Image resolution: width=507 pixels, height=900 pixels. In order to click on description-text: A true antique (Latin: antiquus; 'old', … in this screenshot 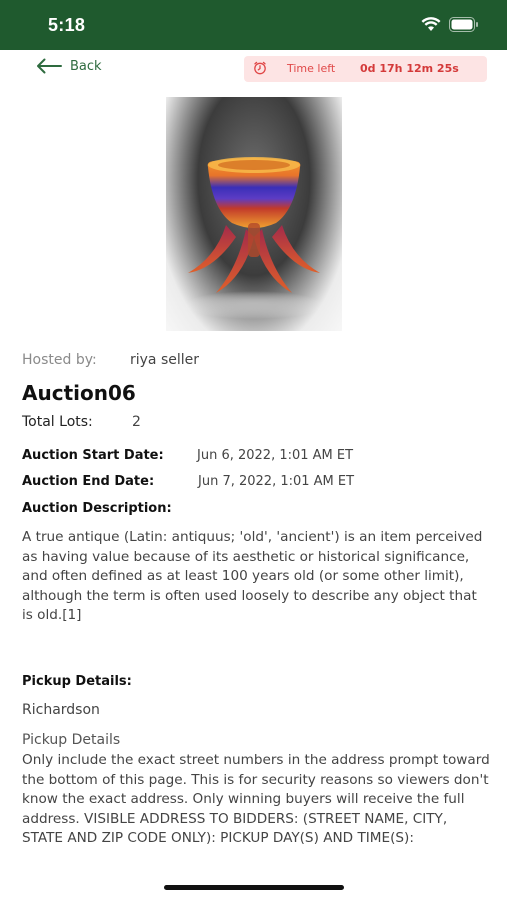, I will do `click(252, 576)`.